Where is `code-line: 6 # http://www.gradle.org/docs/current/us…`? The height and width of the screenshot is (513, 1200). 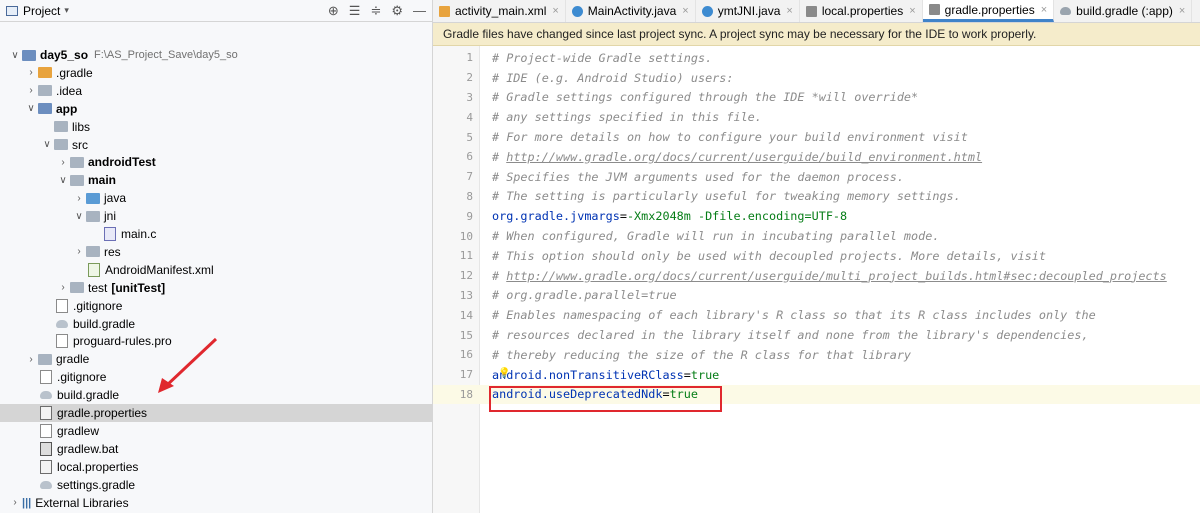 code-line: 6 # http://www.gradle.org/docs/current/us… is located at coordinates (816, 157).